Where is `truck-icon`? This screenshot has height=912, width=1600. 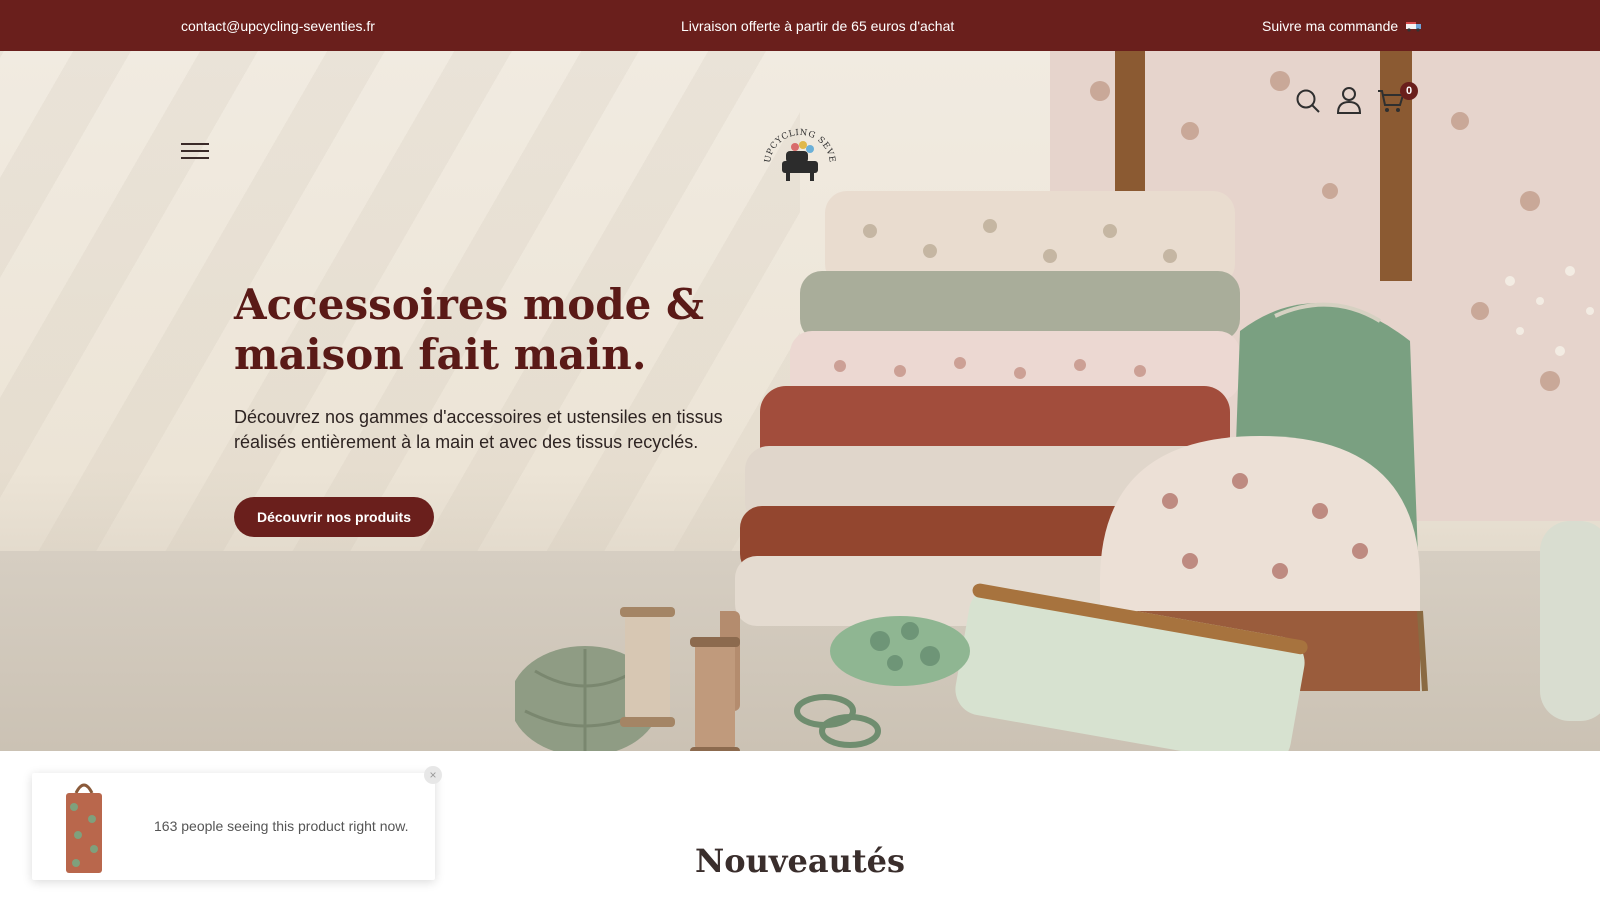 truck-icon is located at coordinates (1414, 27).